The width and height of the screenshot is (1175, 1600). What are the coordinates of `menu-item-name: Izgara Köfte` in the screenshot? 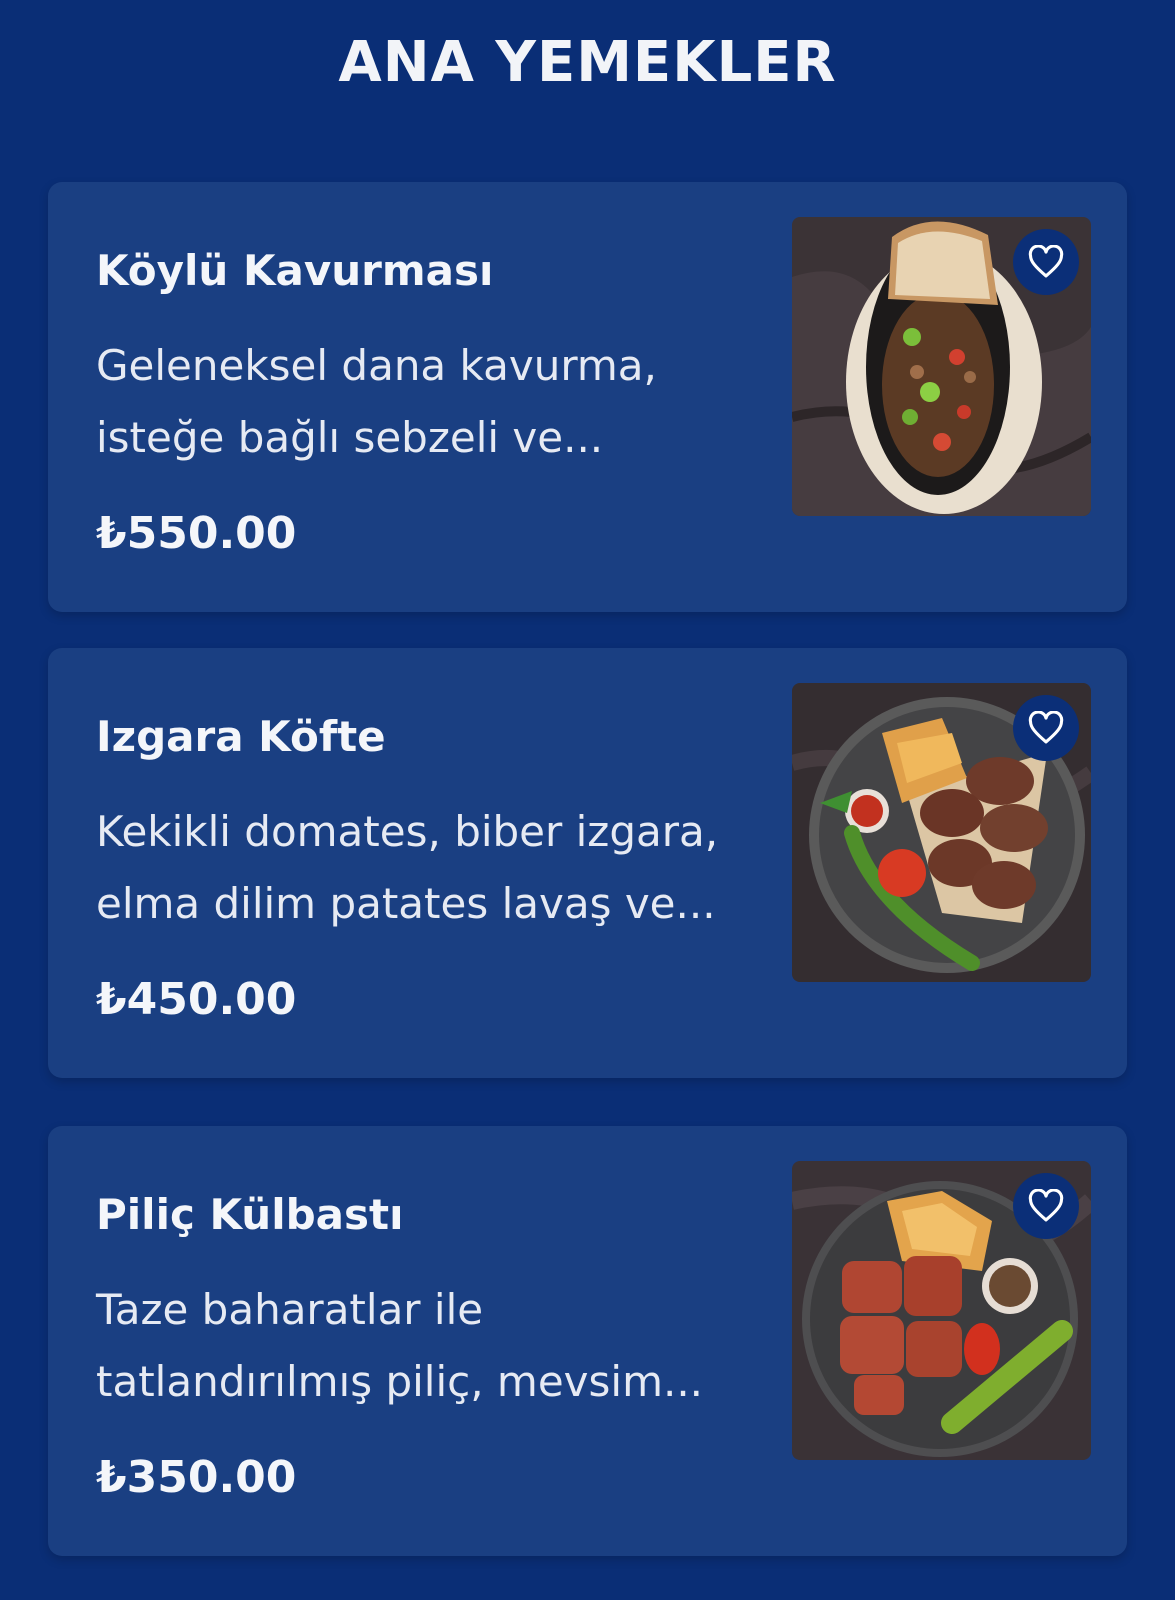 It's located at (241, 736).